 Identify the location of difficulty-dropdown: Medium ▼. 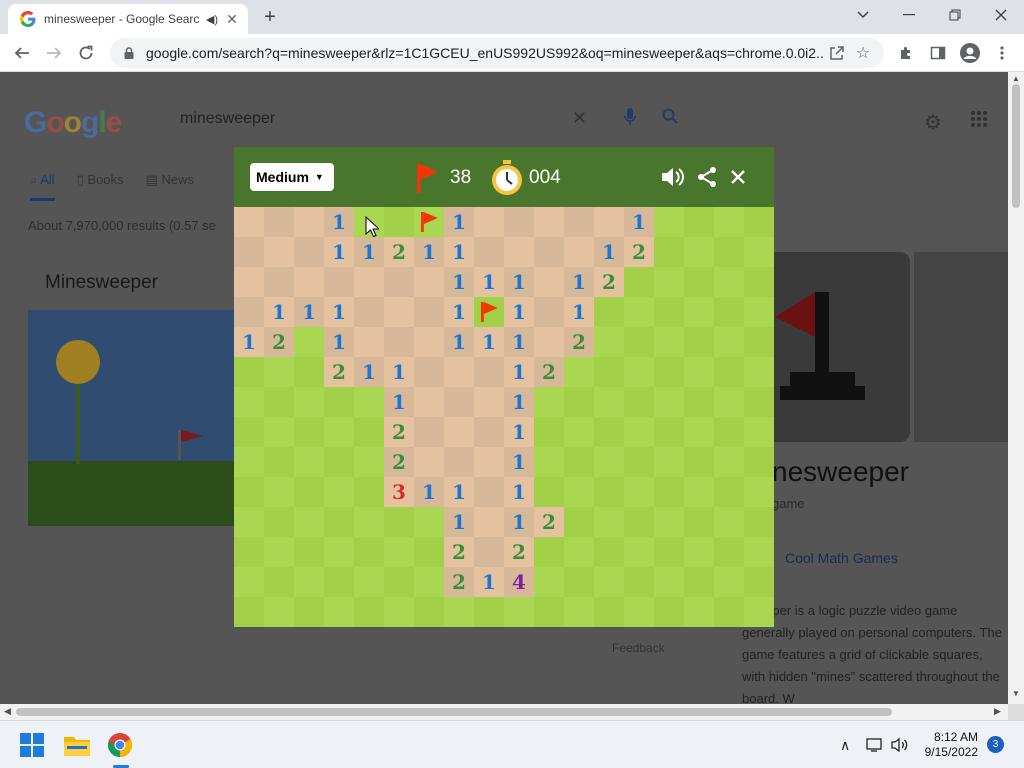
(292, 177).